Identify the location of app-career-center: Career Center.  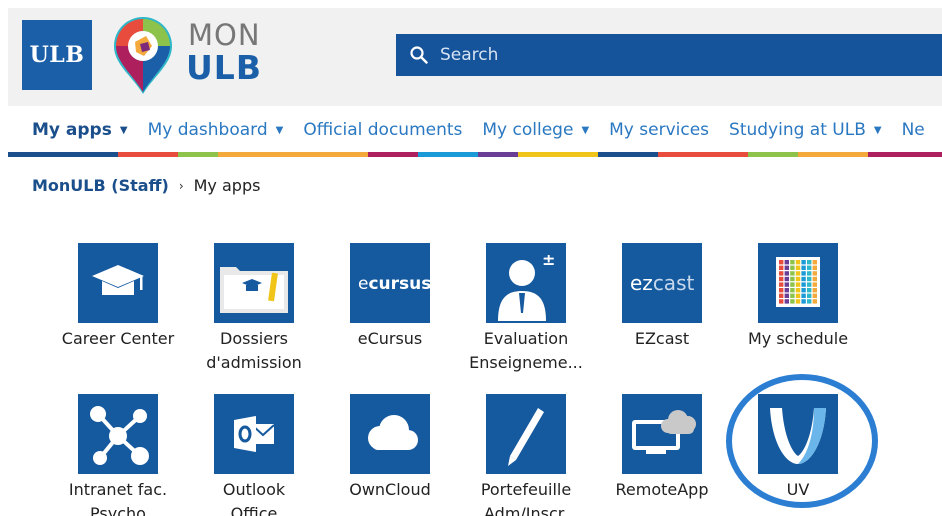
(118, 297).